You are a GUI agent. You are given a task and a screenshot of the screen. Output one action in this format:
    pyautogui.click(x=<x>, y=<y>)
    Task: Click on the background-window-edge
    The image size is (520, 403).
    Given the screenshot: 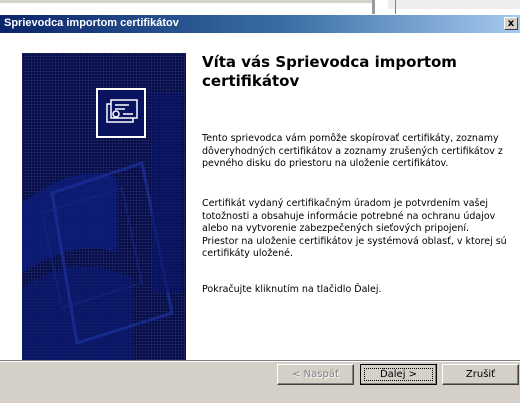 What is the action you would take?
    pyautogui.click(x=186, y=1)
    